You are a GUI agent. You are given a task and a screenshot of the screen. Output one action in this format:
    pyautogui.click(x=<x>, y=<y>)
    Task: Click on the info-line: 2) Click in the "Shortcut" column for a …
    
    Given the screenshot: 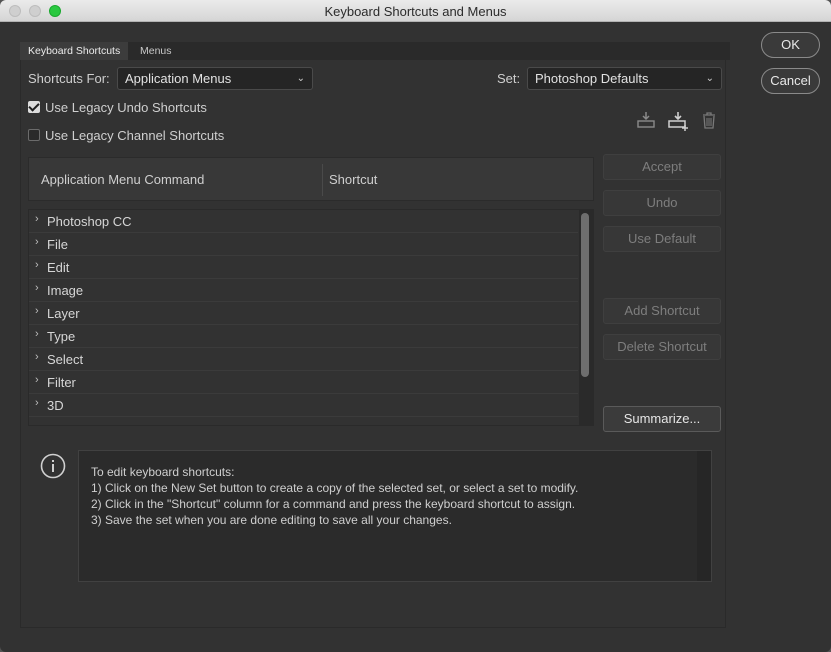 What is the action you would take?
    pyautogui.click(x=333, y=504)
    